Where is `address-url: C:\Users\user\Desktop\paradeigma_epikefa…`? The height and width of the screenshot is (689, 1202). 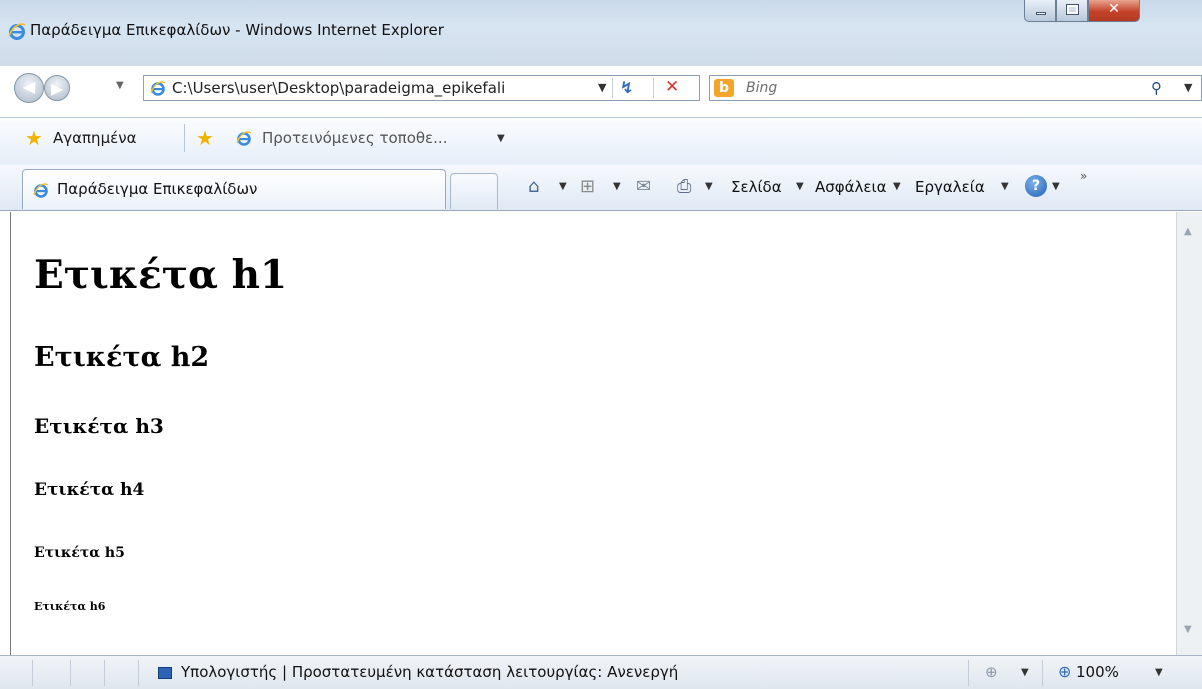 address-url: C:\Users\user\Desktop\paradeigma_epikefa… is located at coordinates (338, 88).